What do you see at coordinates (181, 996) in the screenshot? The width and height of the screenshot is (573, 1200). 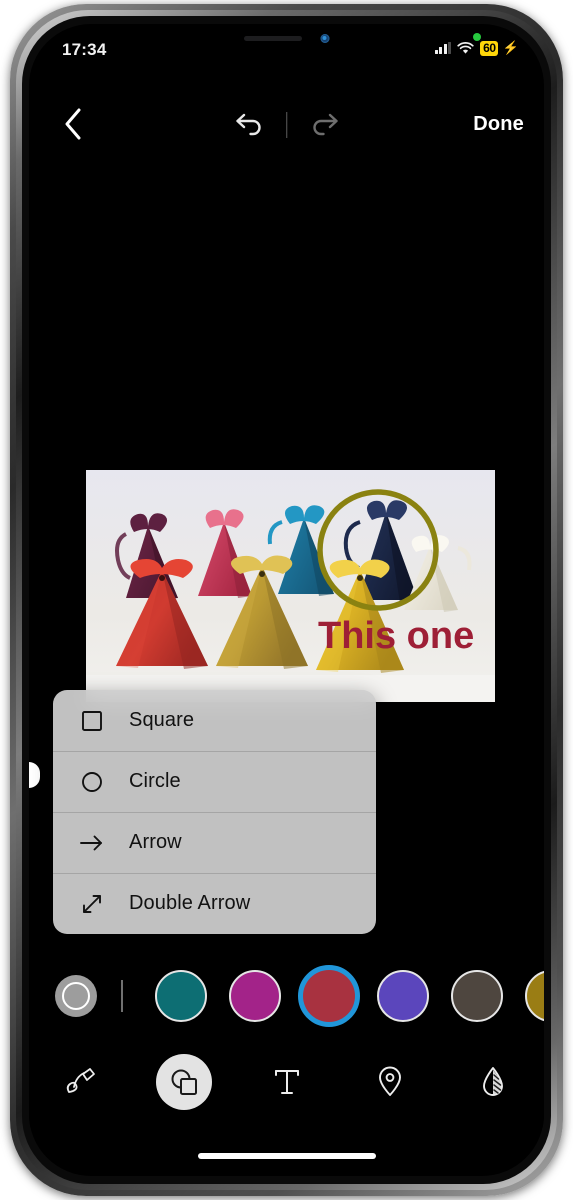 I see `color-swatch-teal` at bounding box center [181, 996].